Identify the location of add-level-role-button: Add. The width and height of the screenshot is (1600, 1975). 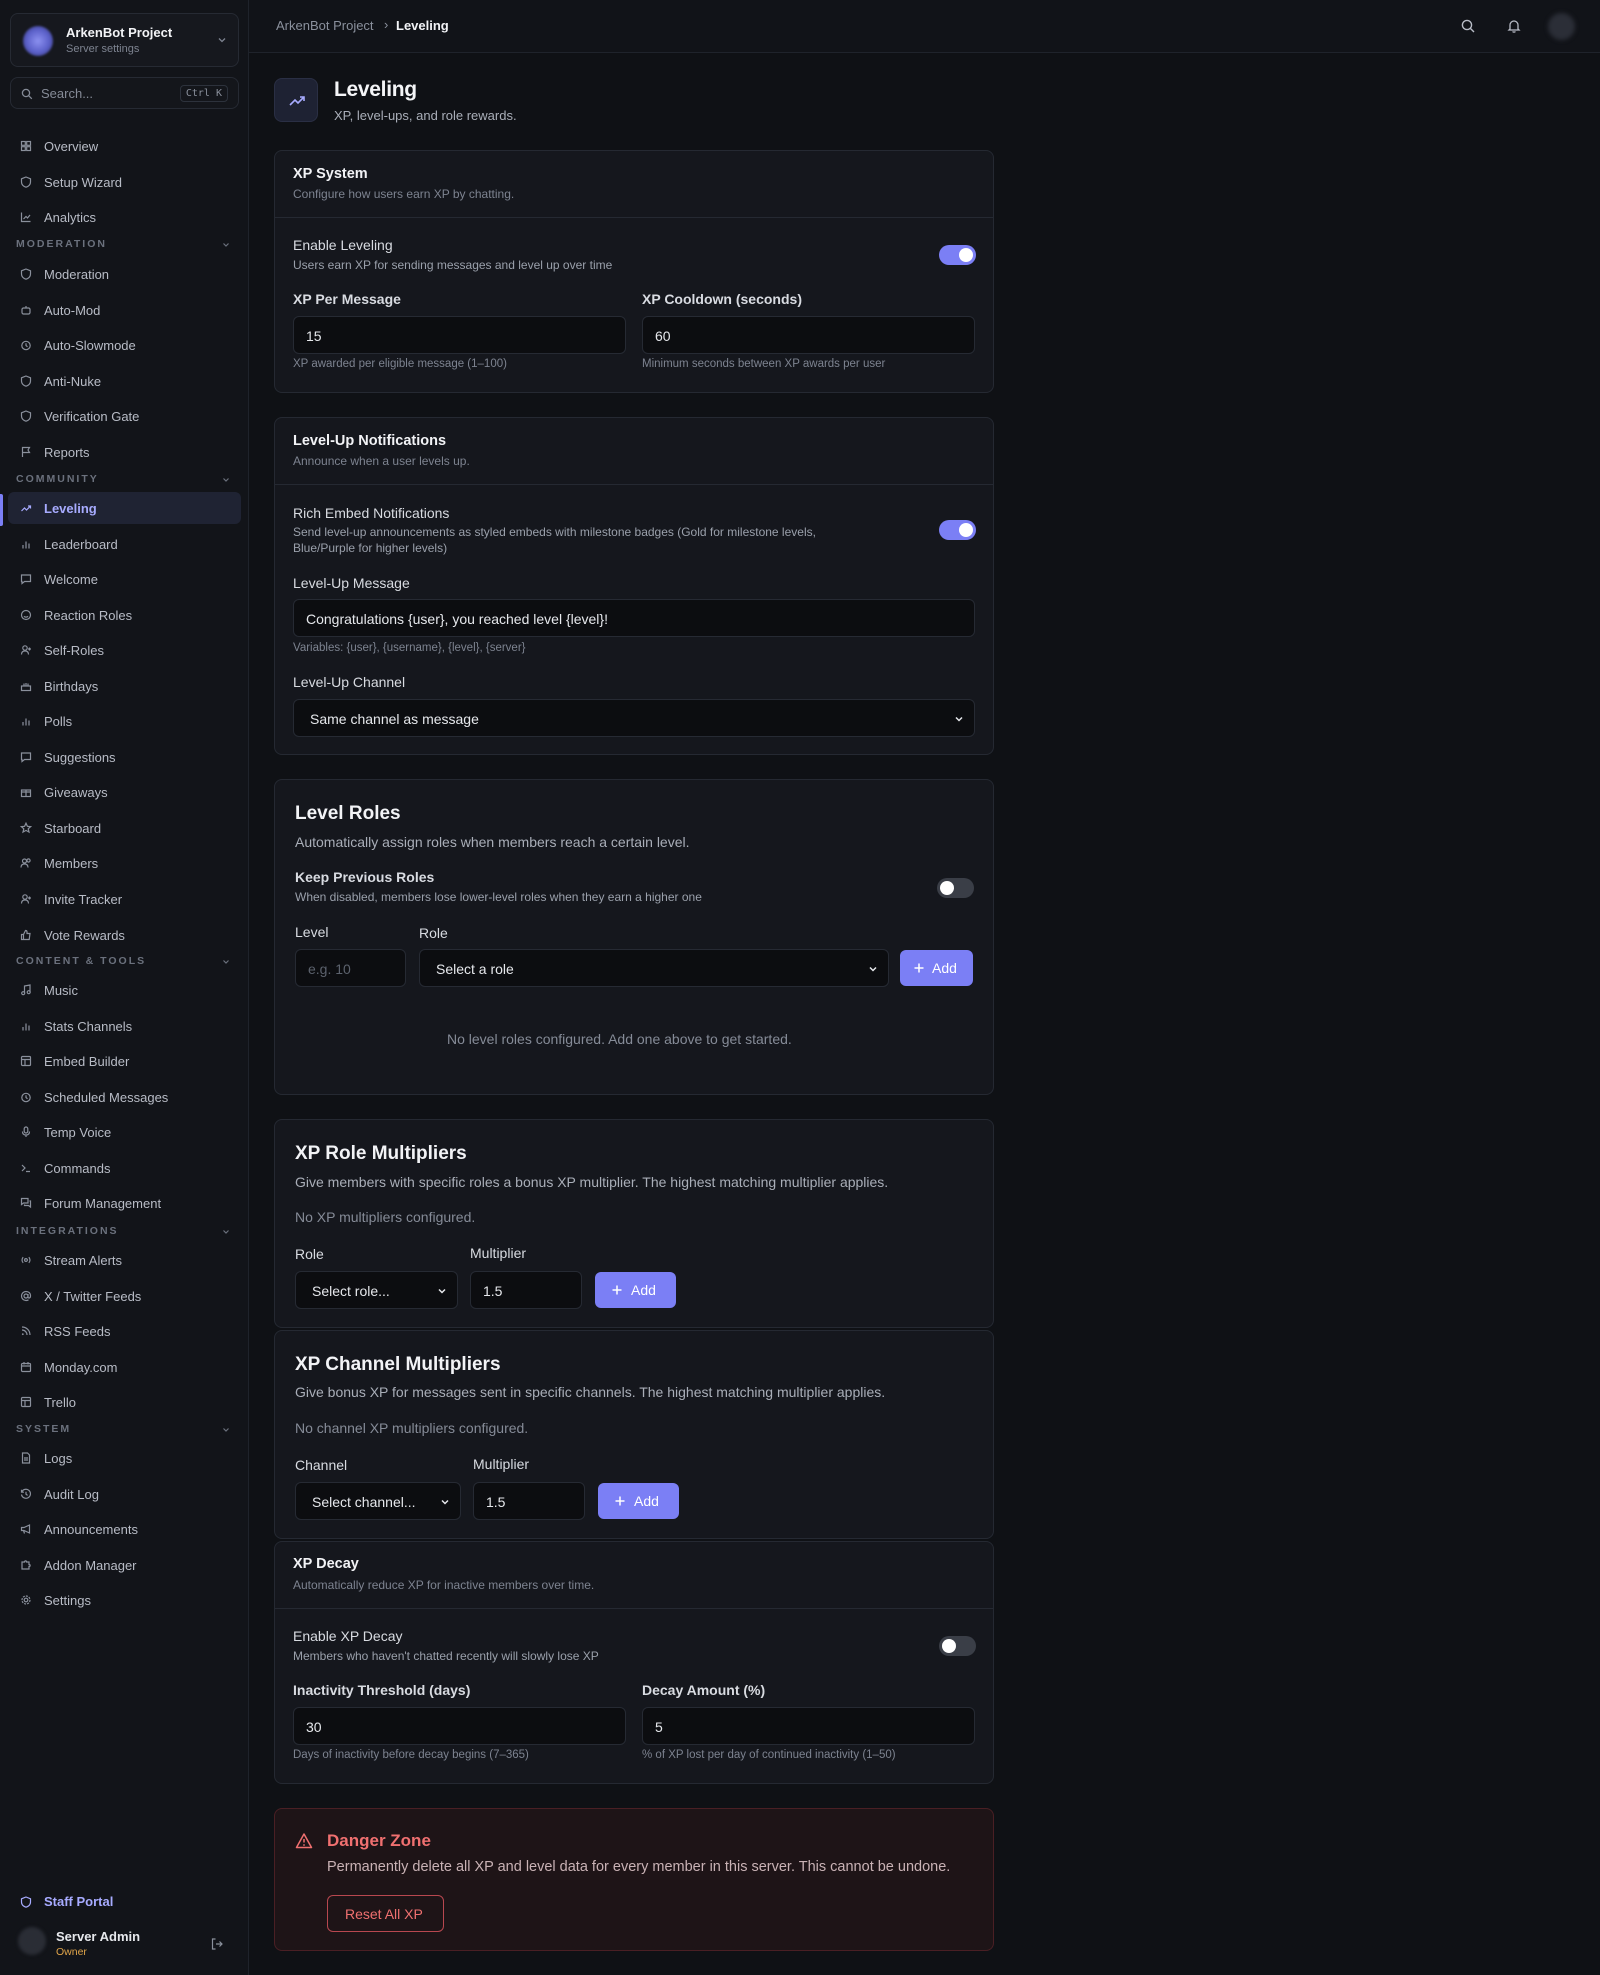
(936, 968).